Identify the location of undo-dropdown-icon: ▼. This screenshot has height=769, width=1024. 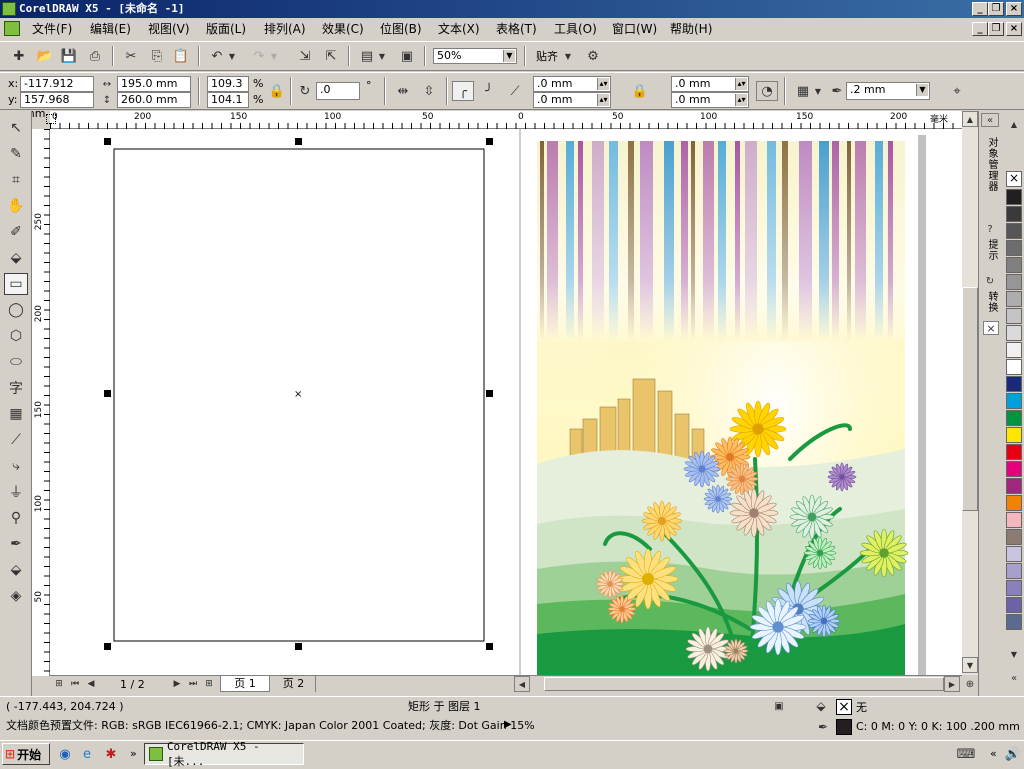
(232, 56).